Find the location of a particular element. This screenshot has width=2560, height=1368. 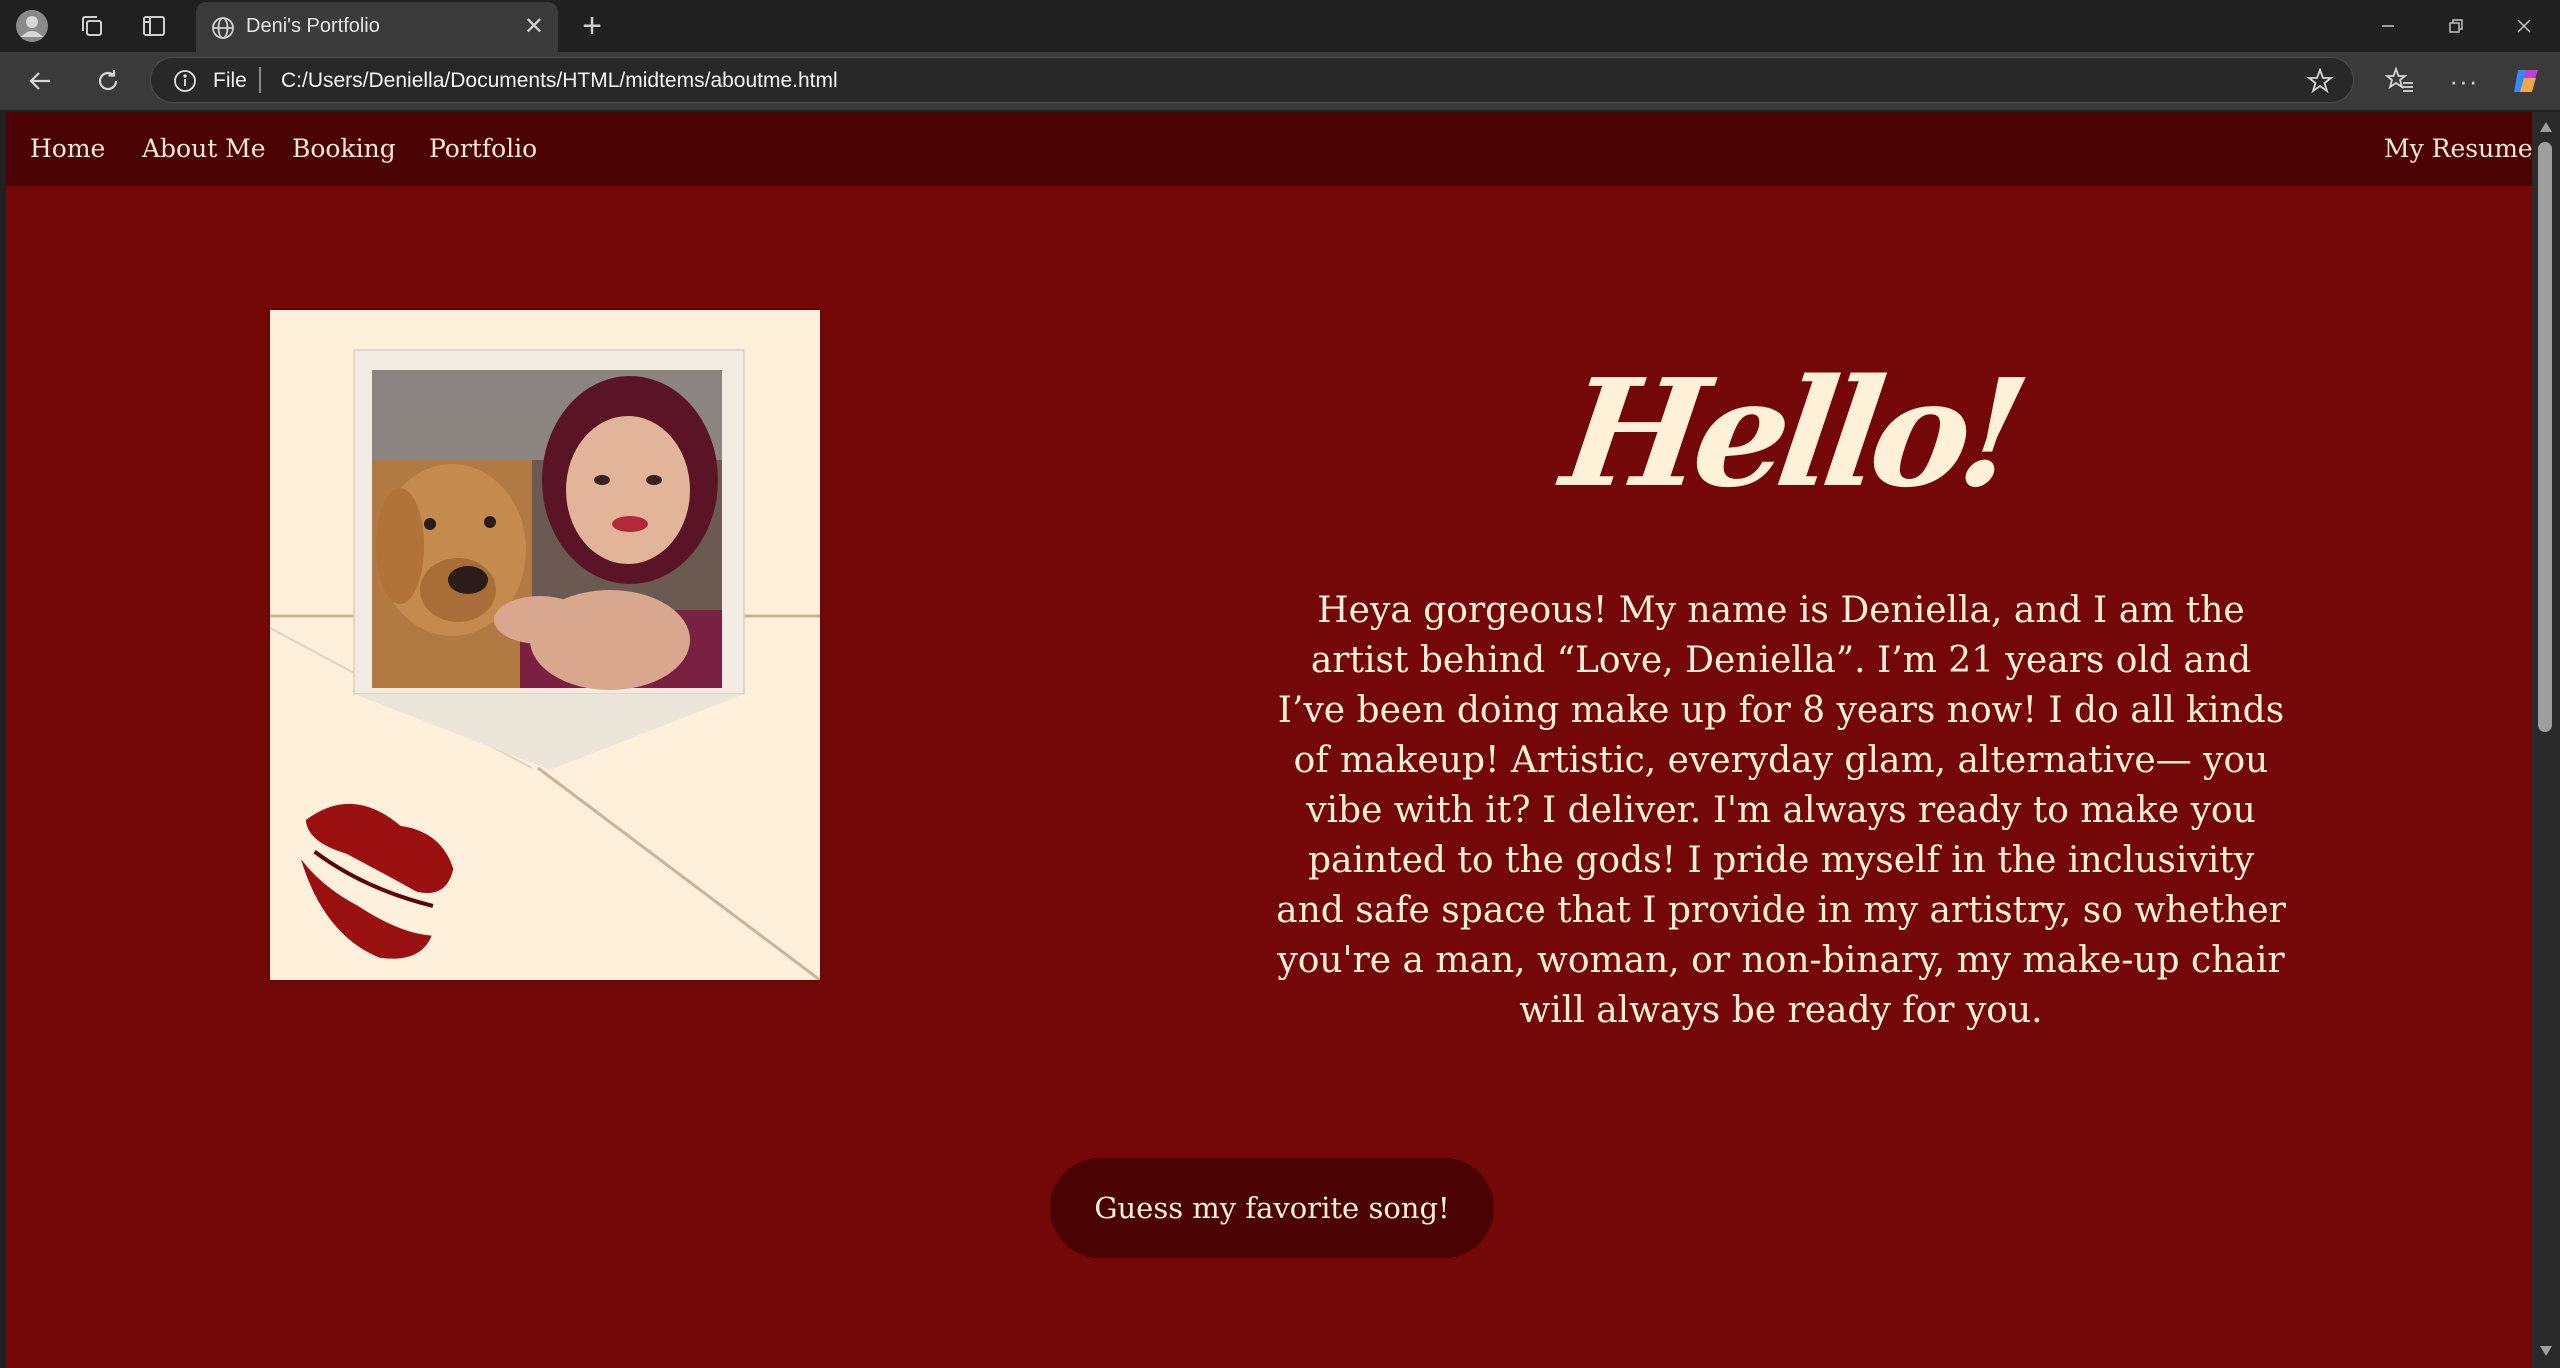

page-scrollbar is located at coordinates (2546, 740).